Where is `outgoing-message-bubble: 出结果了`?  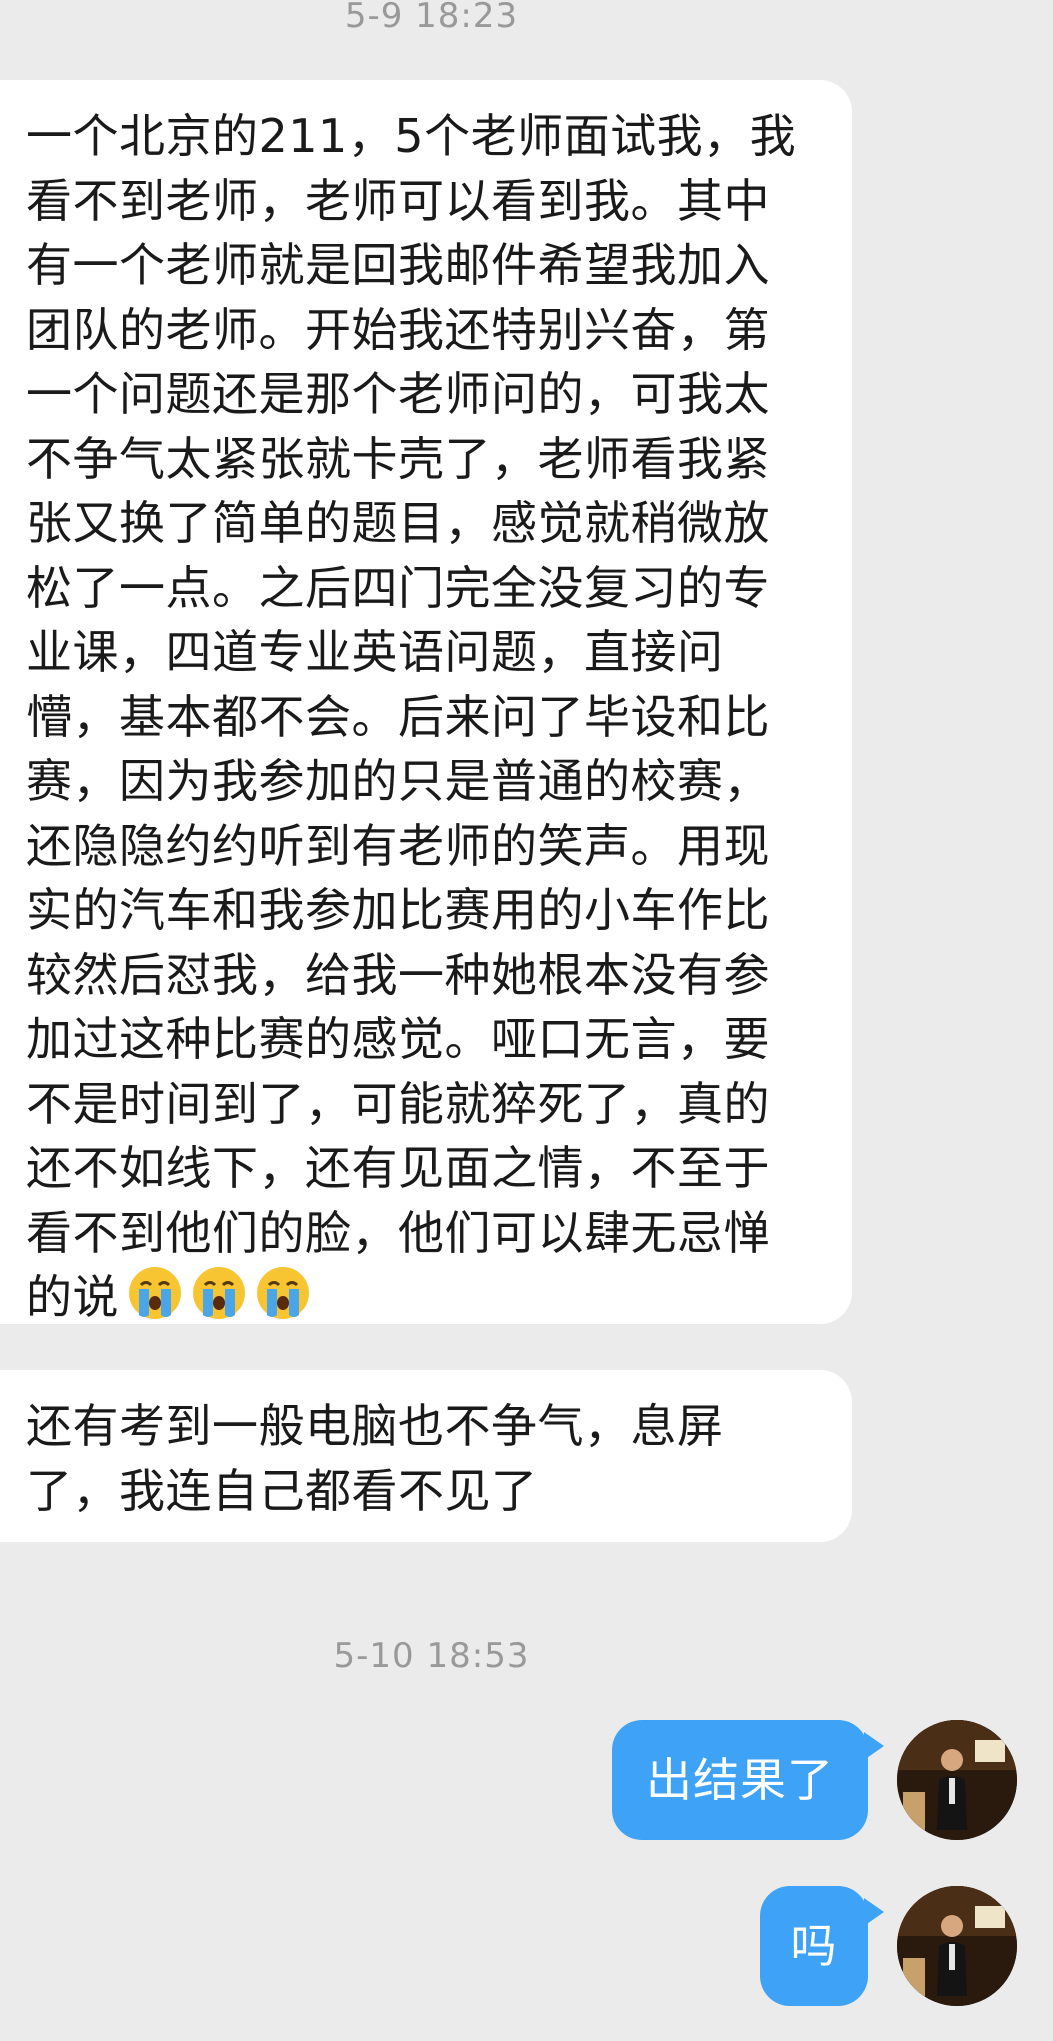 outgoing-message-bubble: 出结果了 is located at coordinates (748, 1780).